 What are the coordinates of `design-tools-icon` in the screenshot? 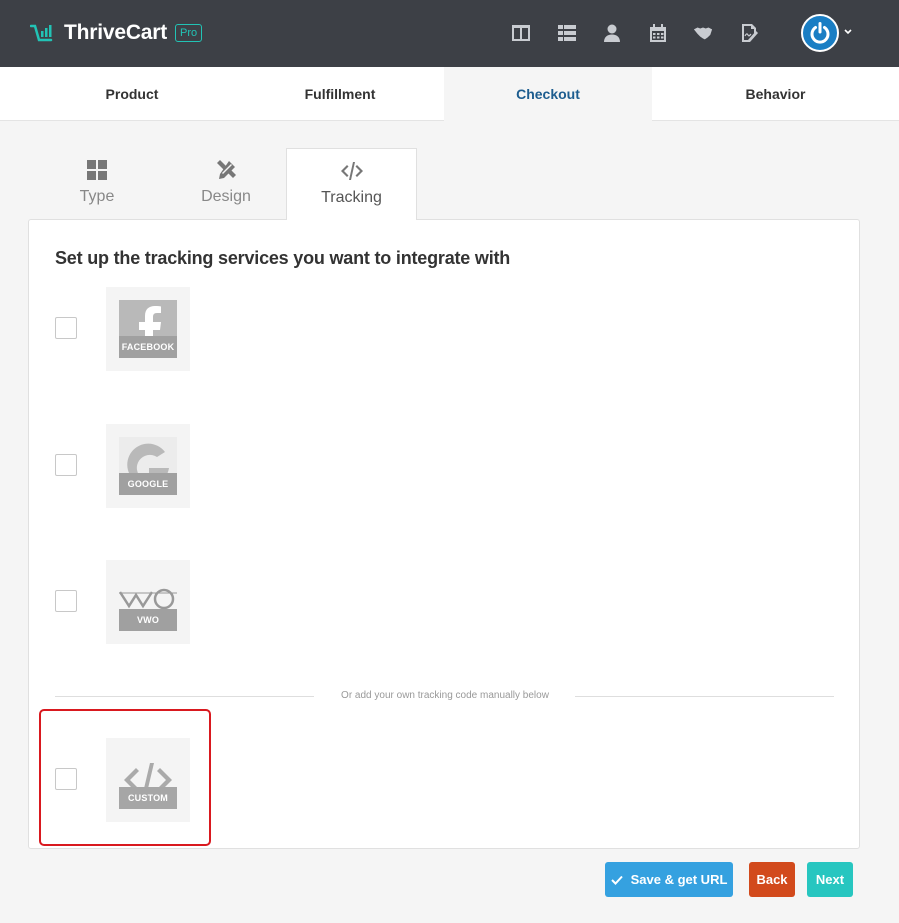 It's located at (226, 169).